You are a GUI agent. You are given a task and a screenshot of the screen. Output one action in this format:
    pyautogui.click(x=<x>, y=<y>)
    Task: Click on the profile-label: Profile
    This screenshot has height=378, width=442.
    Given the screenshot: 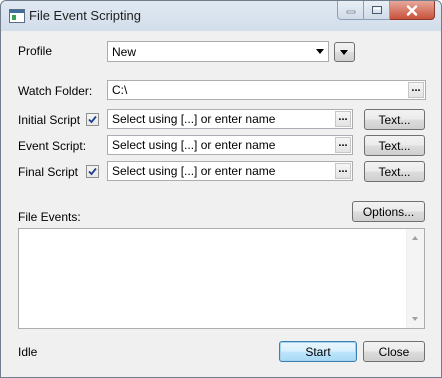 What is the action you would take?
    pyautogui.click(x=35, y=51)
    